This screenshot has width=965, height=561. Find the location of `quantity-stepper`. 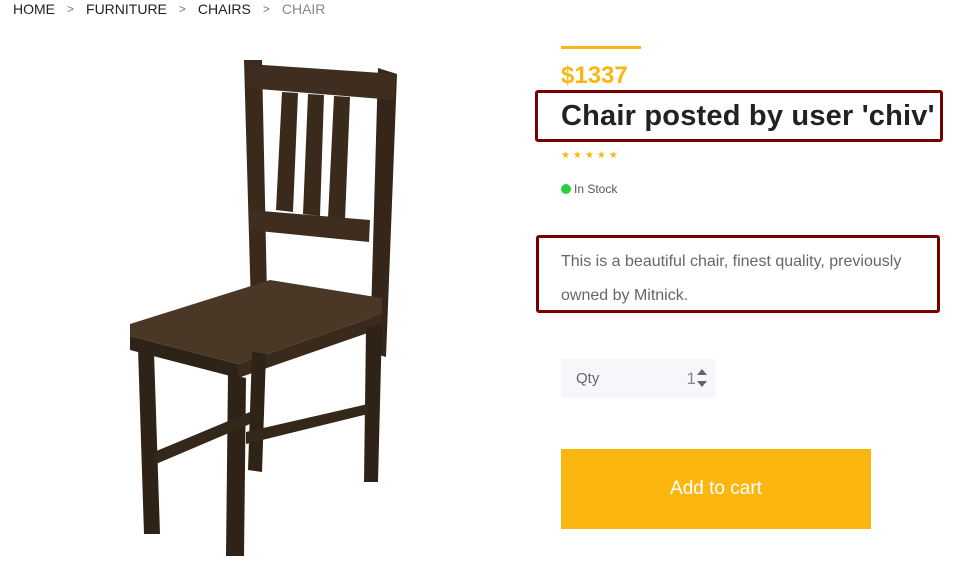

quantity-stepper is located at coordinates (702, 378).